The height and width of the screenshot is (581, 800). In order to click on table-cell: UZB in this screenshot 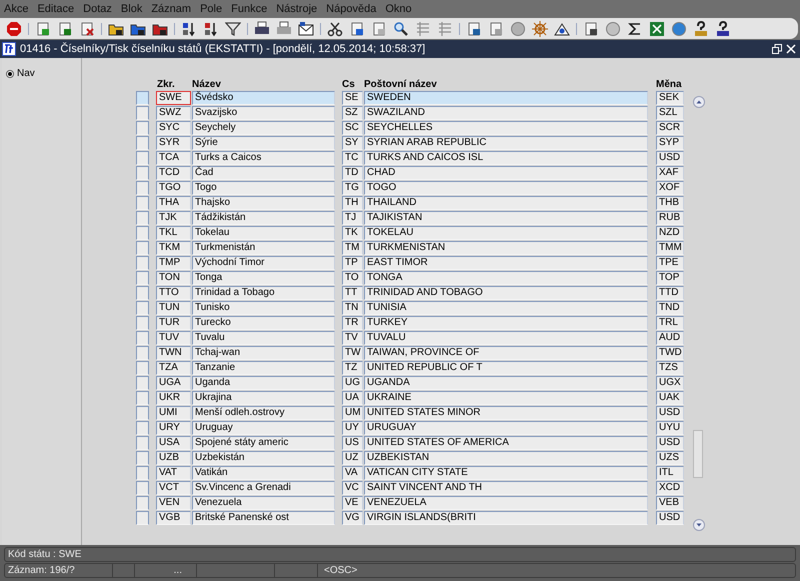, I will do `click(173, 458)`.